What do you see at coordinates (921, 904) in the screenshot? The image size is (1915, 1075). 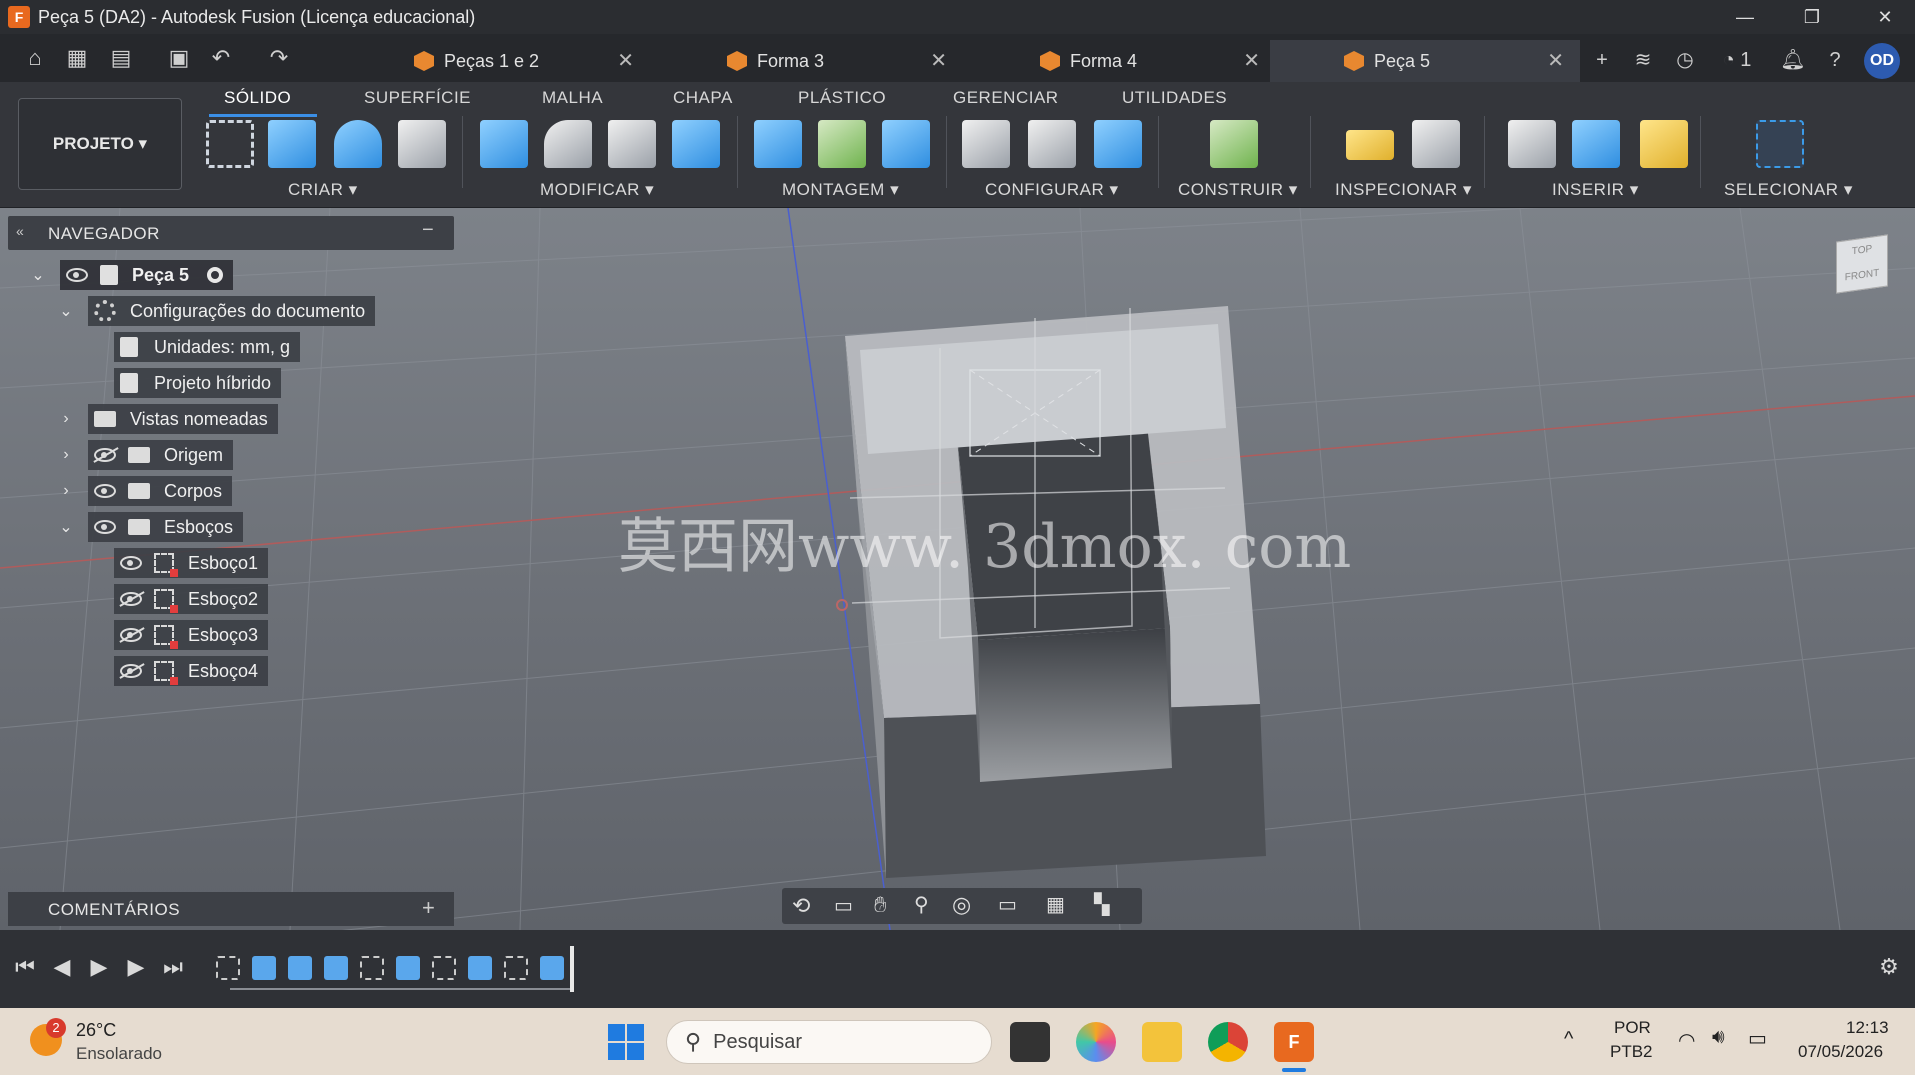 I see `zoom-icon: ⚲` at bounding box center [921, 904].